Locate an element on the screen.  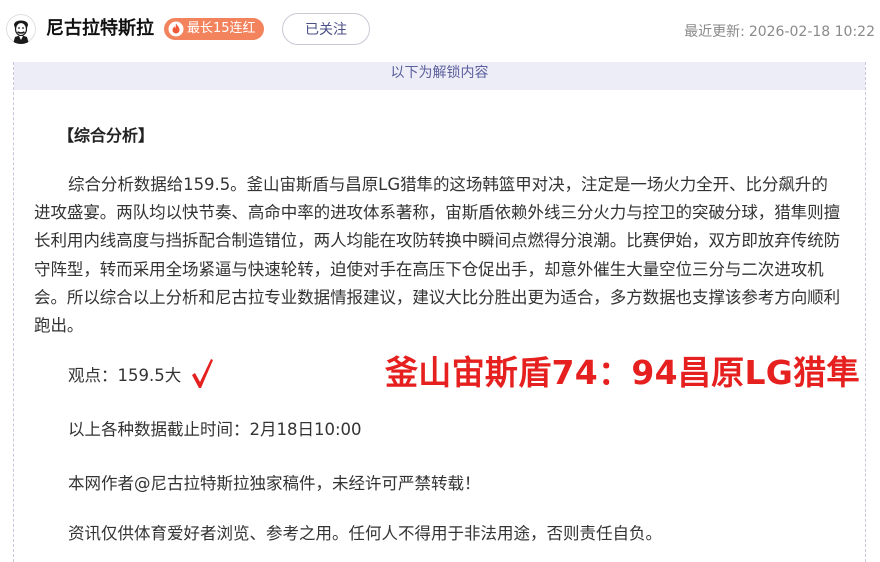
result-score: 釜山宙斯盾74：94昌原LG猎隼 is located at coordinates (622, 372).